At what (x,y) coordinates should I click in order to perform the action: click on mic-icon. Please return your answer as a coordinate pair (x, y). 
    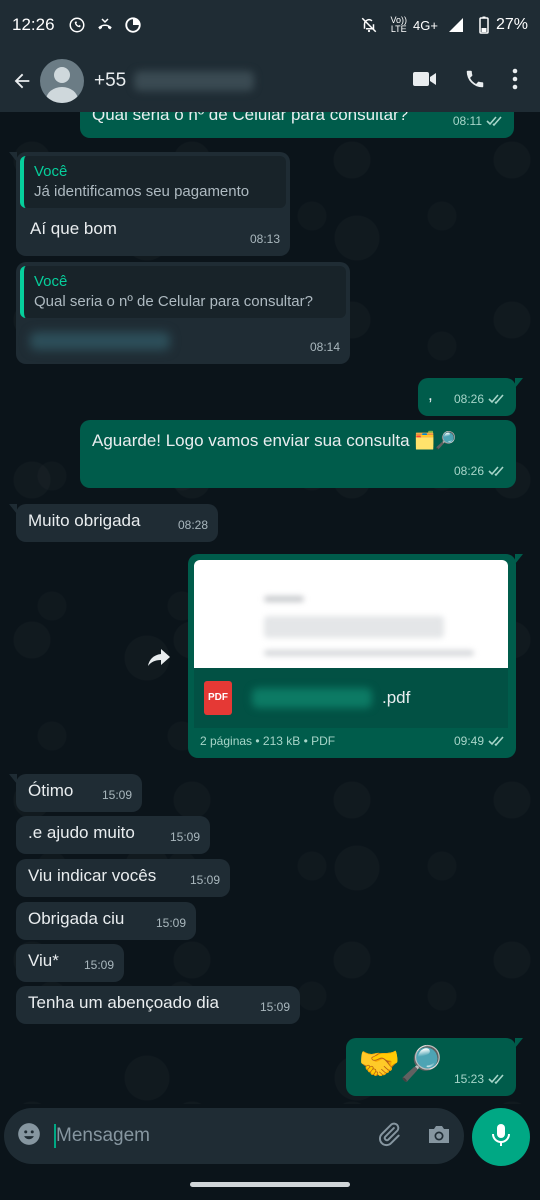
    Looking at the image, I should click on (501, 1137).